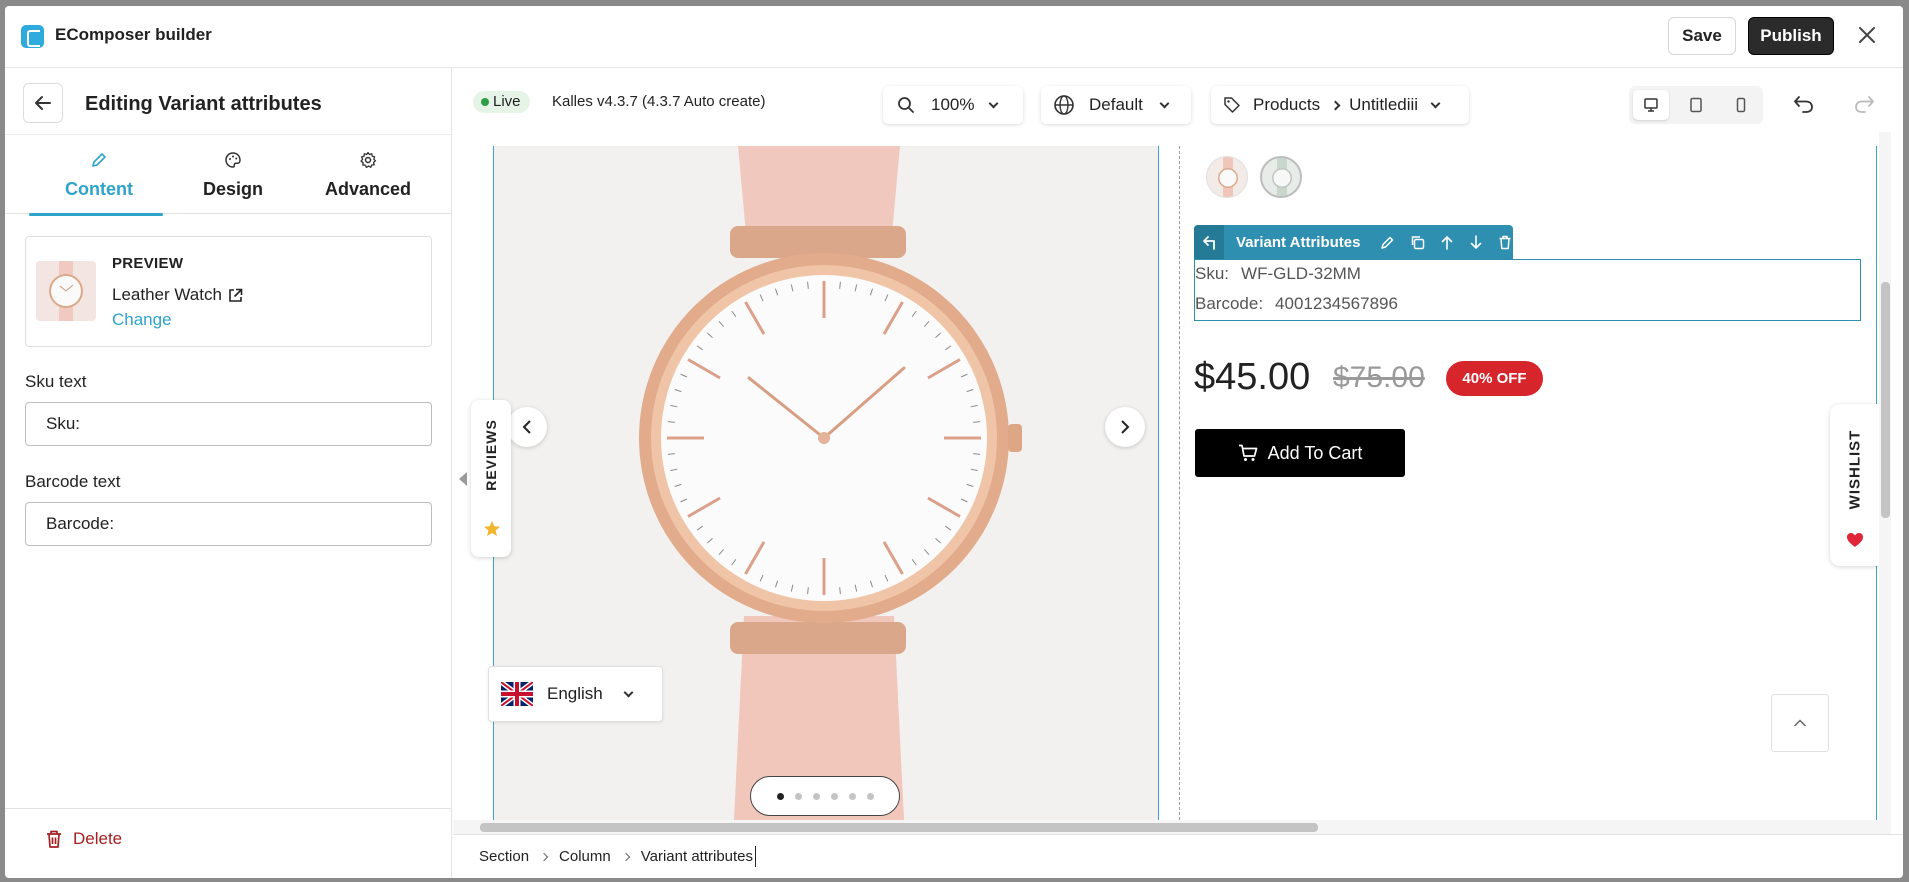  Describe the element at coordinates (1447, 242) in the screenshot. I see `arrow-up-icon` at that location.